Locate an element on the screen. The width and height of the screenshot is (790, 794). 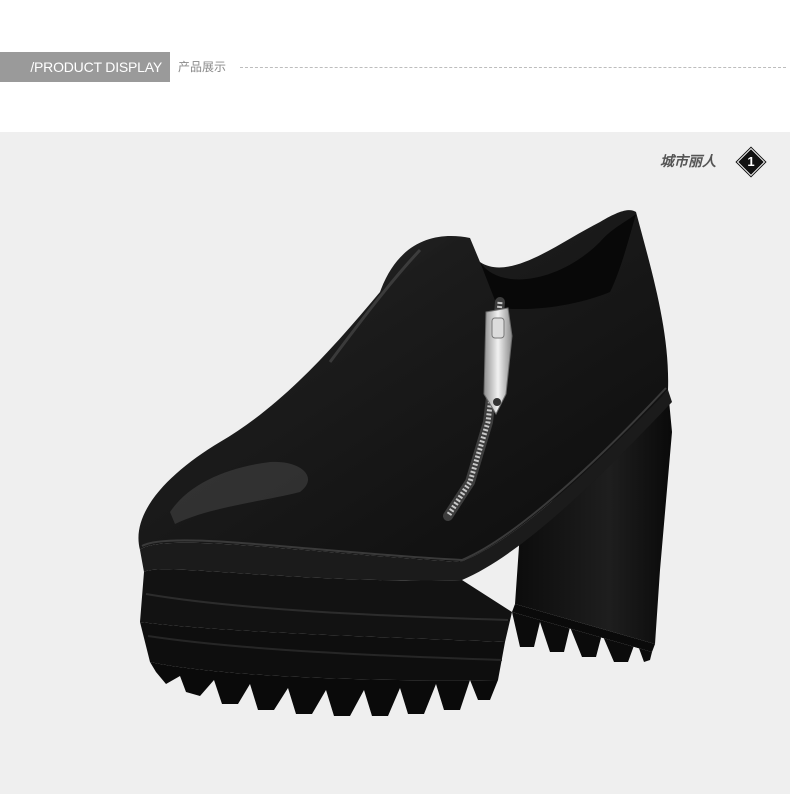
section-header-tab: /PRODUCT DISPLAY is located at coordinates (85, 67).